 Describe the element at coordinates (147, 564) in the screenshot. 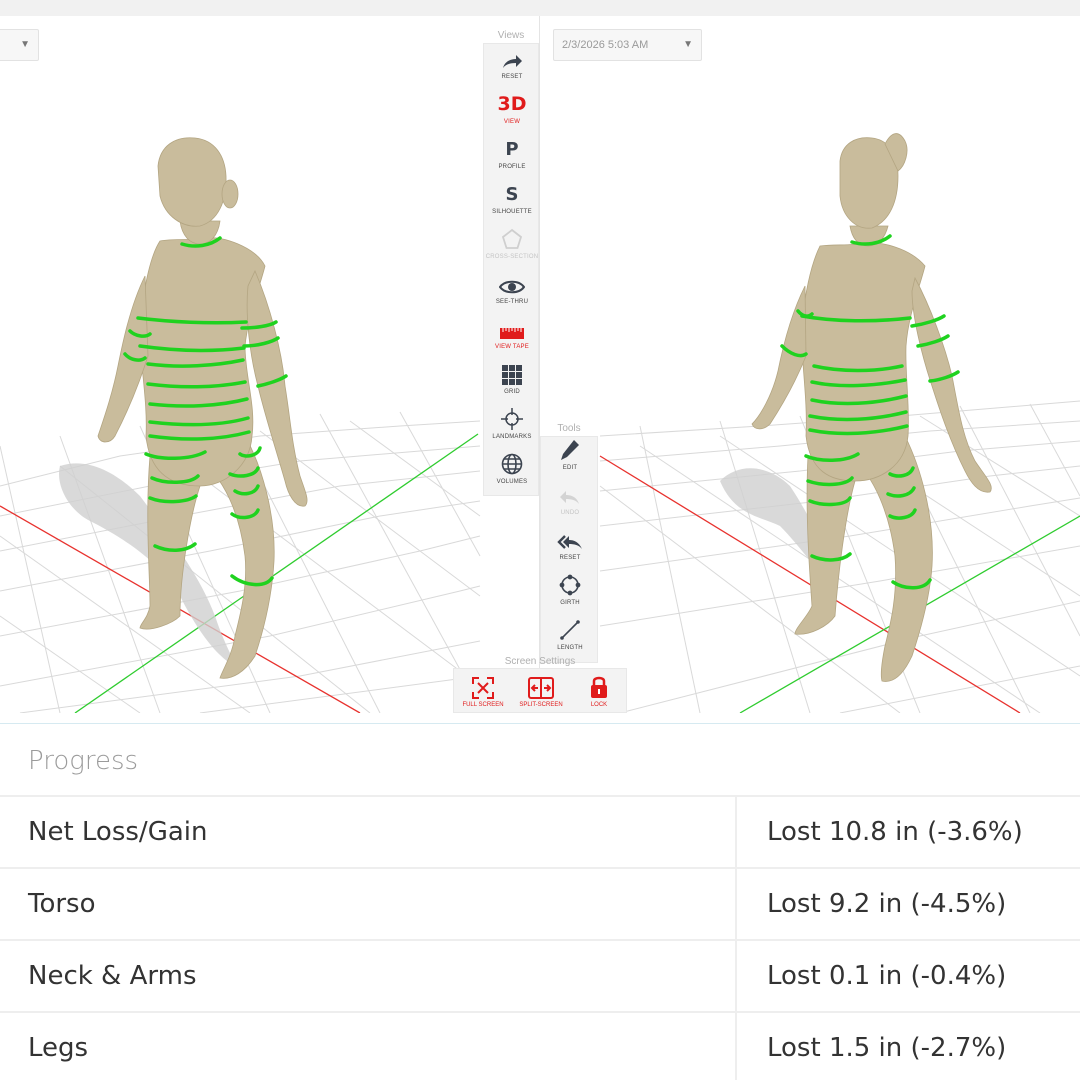

I see `left-body-shadow` at that location.